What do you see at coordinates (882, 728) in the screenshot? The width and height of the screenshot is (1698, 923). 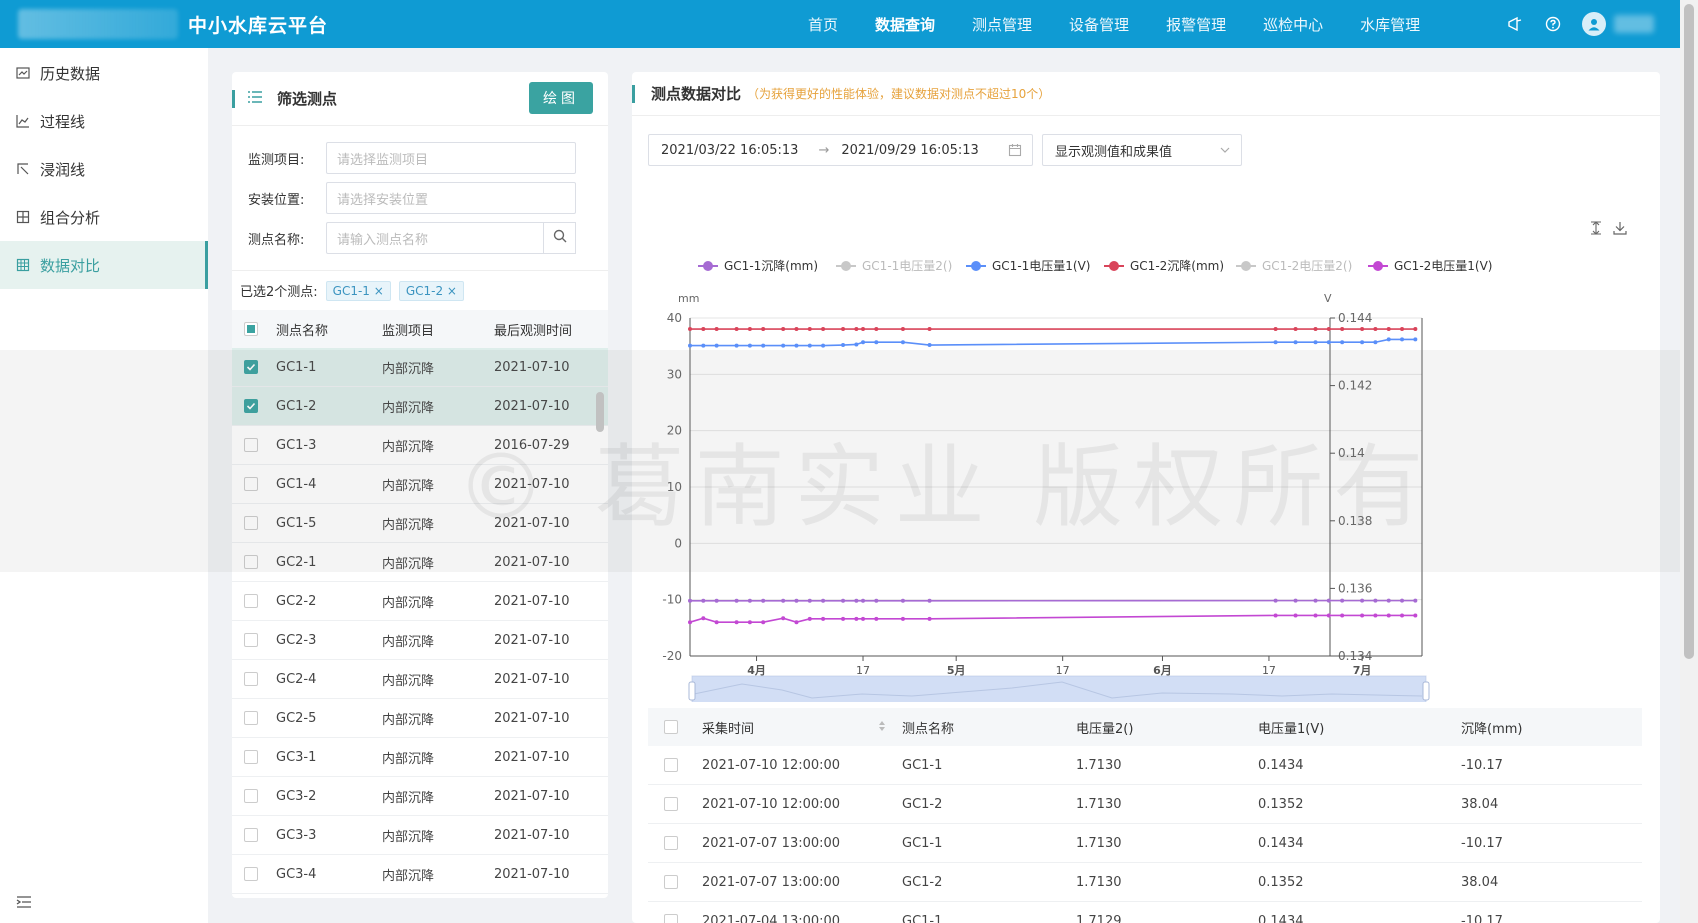 I see `sort-icon` at bounding box center [882, 728].